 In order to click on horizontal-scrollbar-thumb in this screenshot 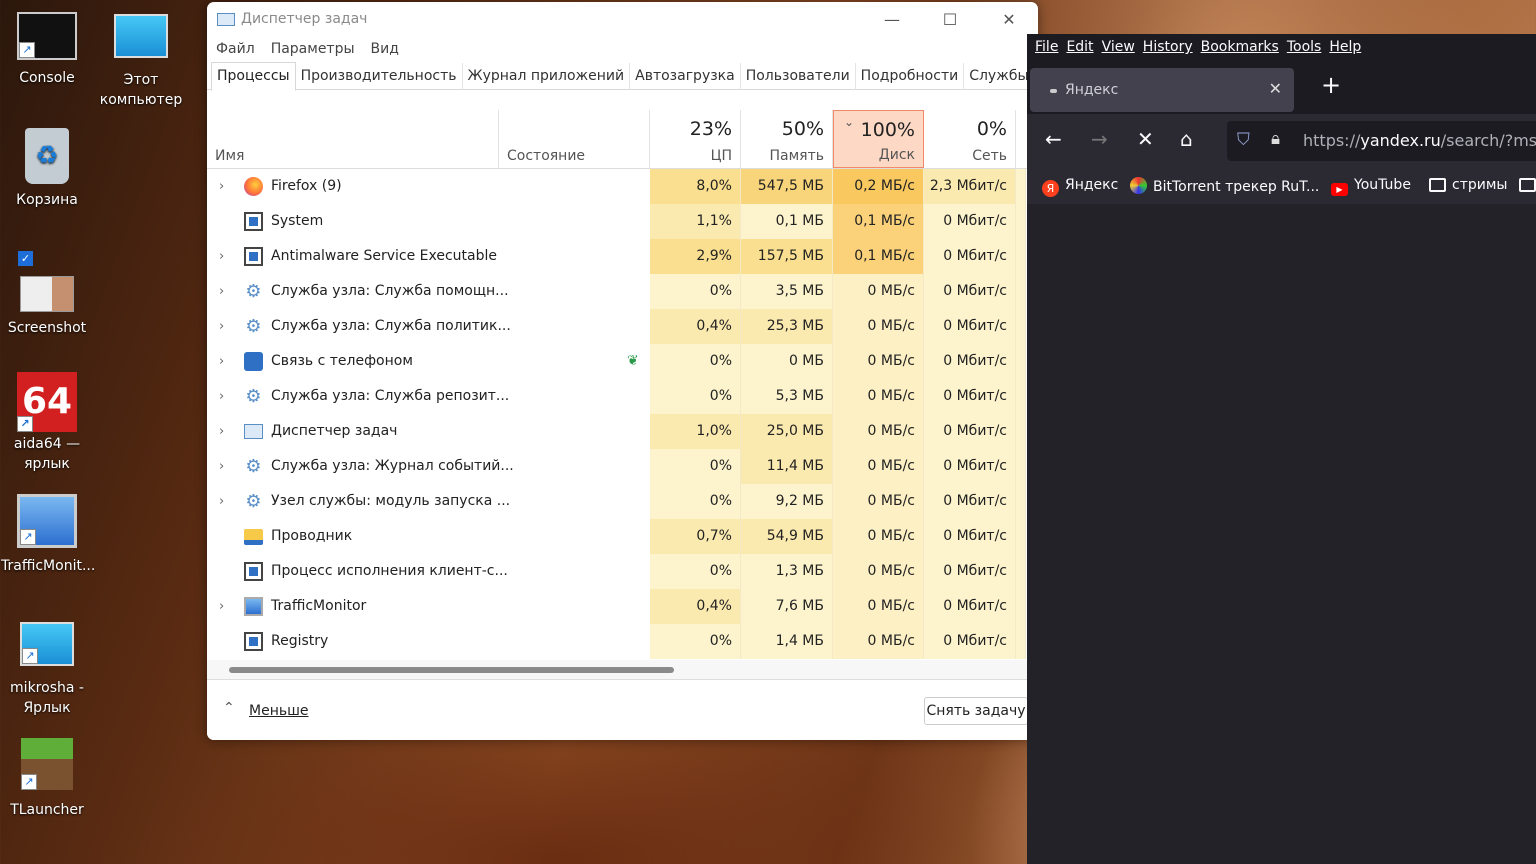, I will do `click(451, 670)`.